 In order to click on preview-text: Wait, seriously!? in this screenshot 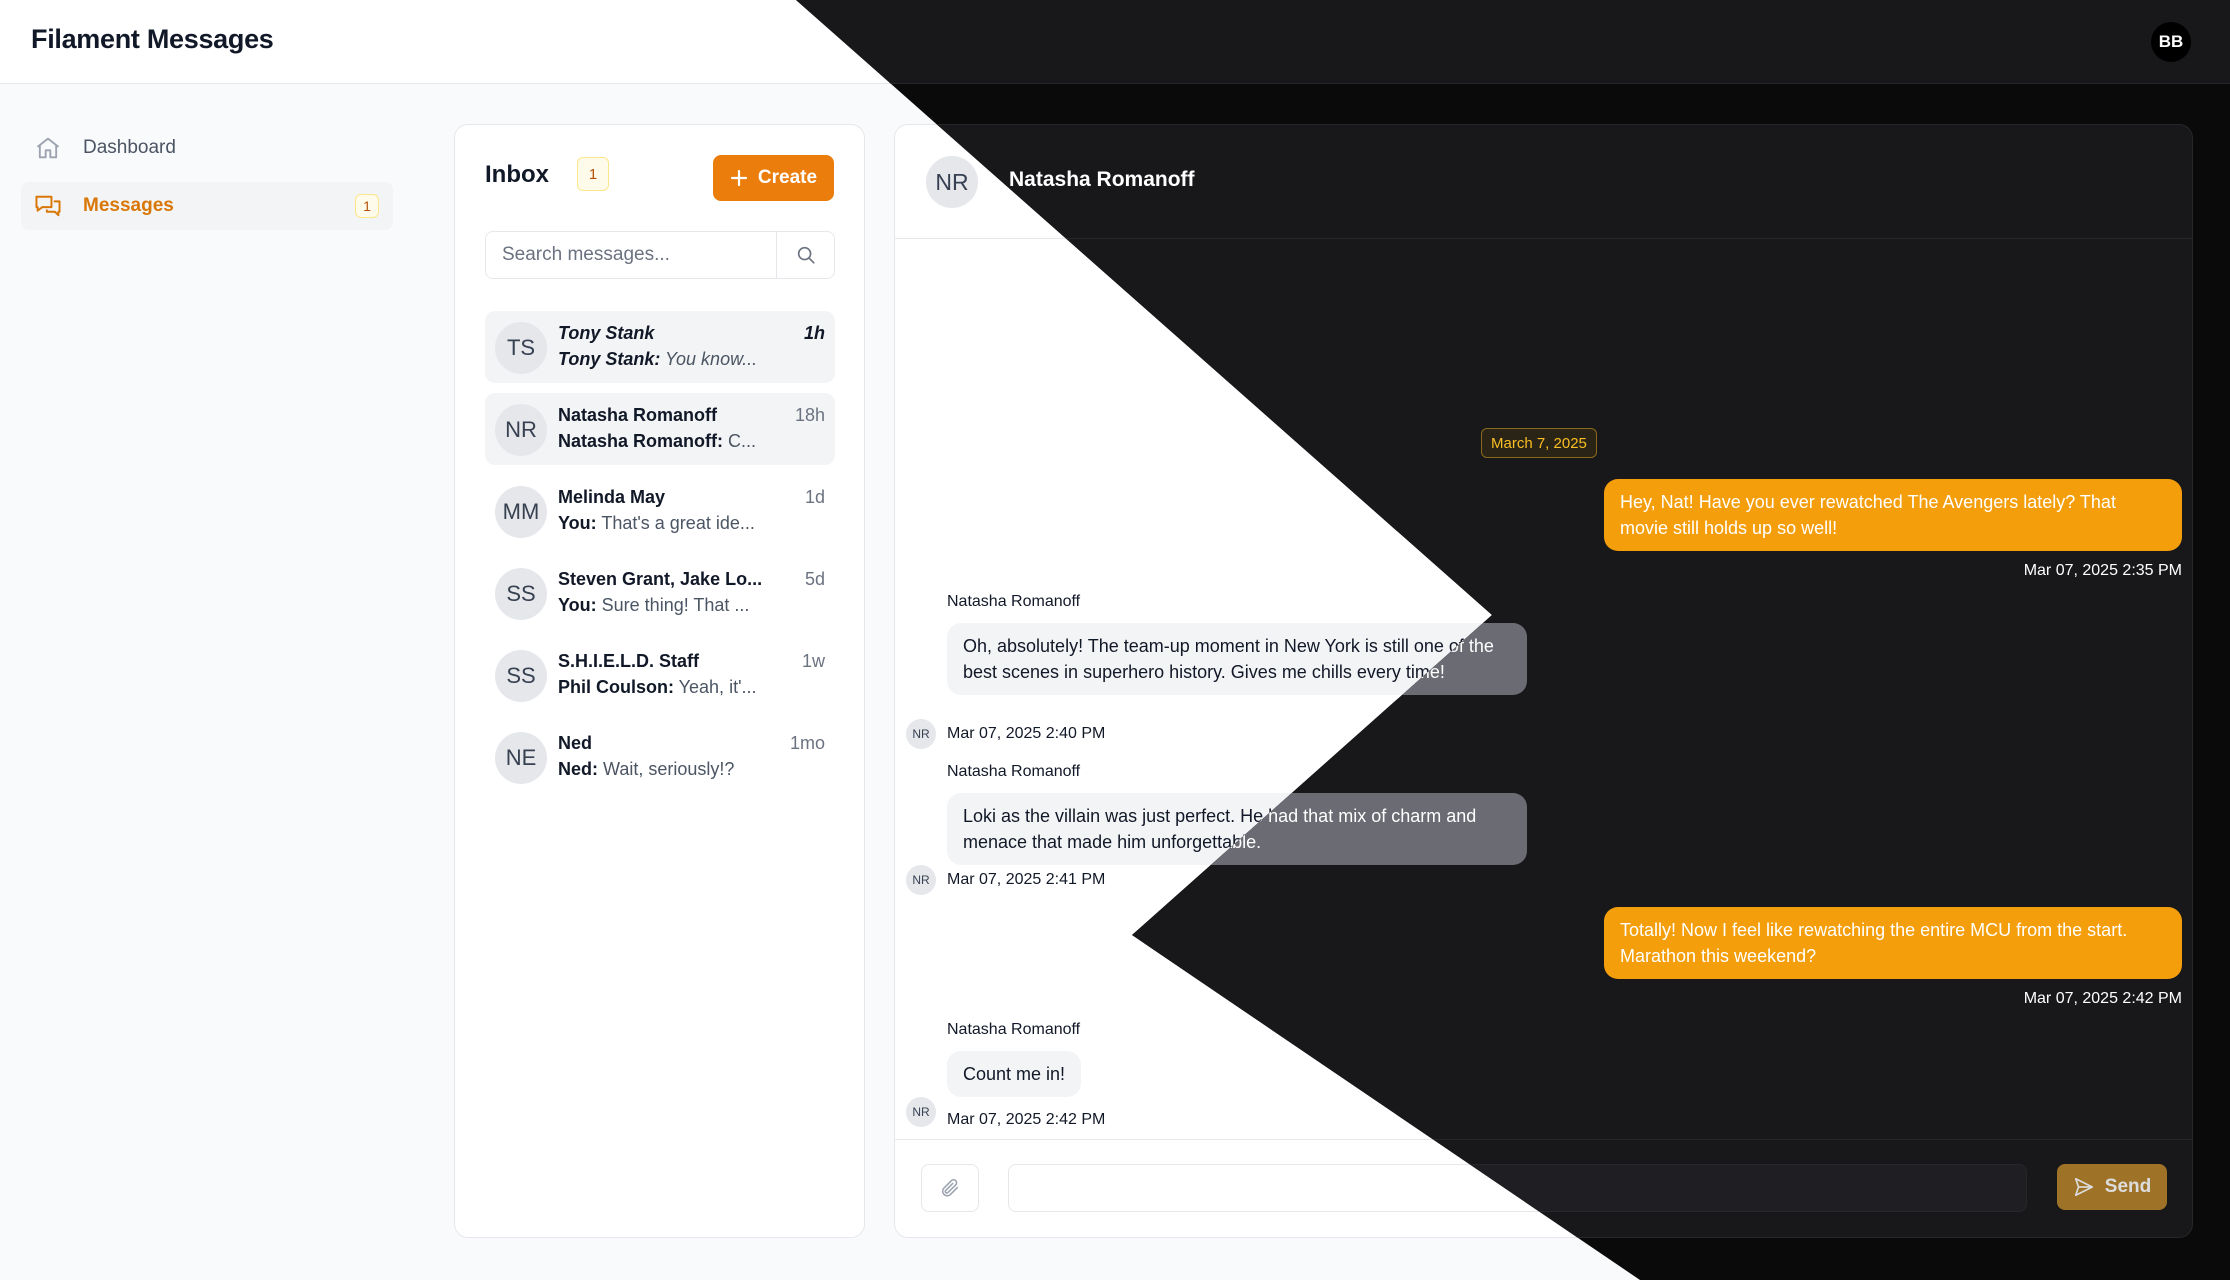, I will do `click(666, 769)`.